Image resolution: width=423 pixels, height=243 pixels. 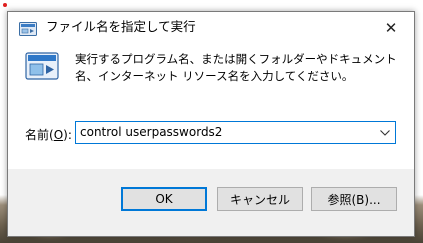 What do you see at coordinates (67, 135) in the screenshot?
I see `name-label-suffix: ):` at bounding box center [67, 135].